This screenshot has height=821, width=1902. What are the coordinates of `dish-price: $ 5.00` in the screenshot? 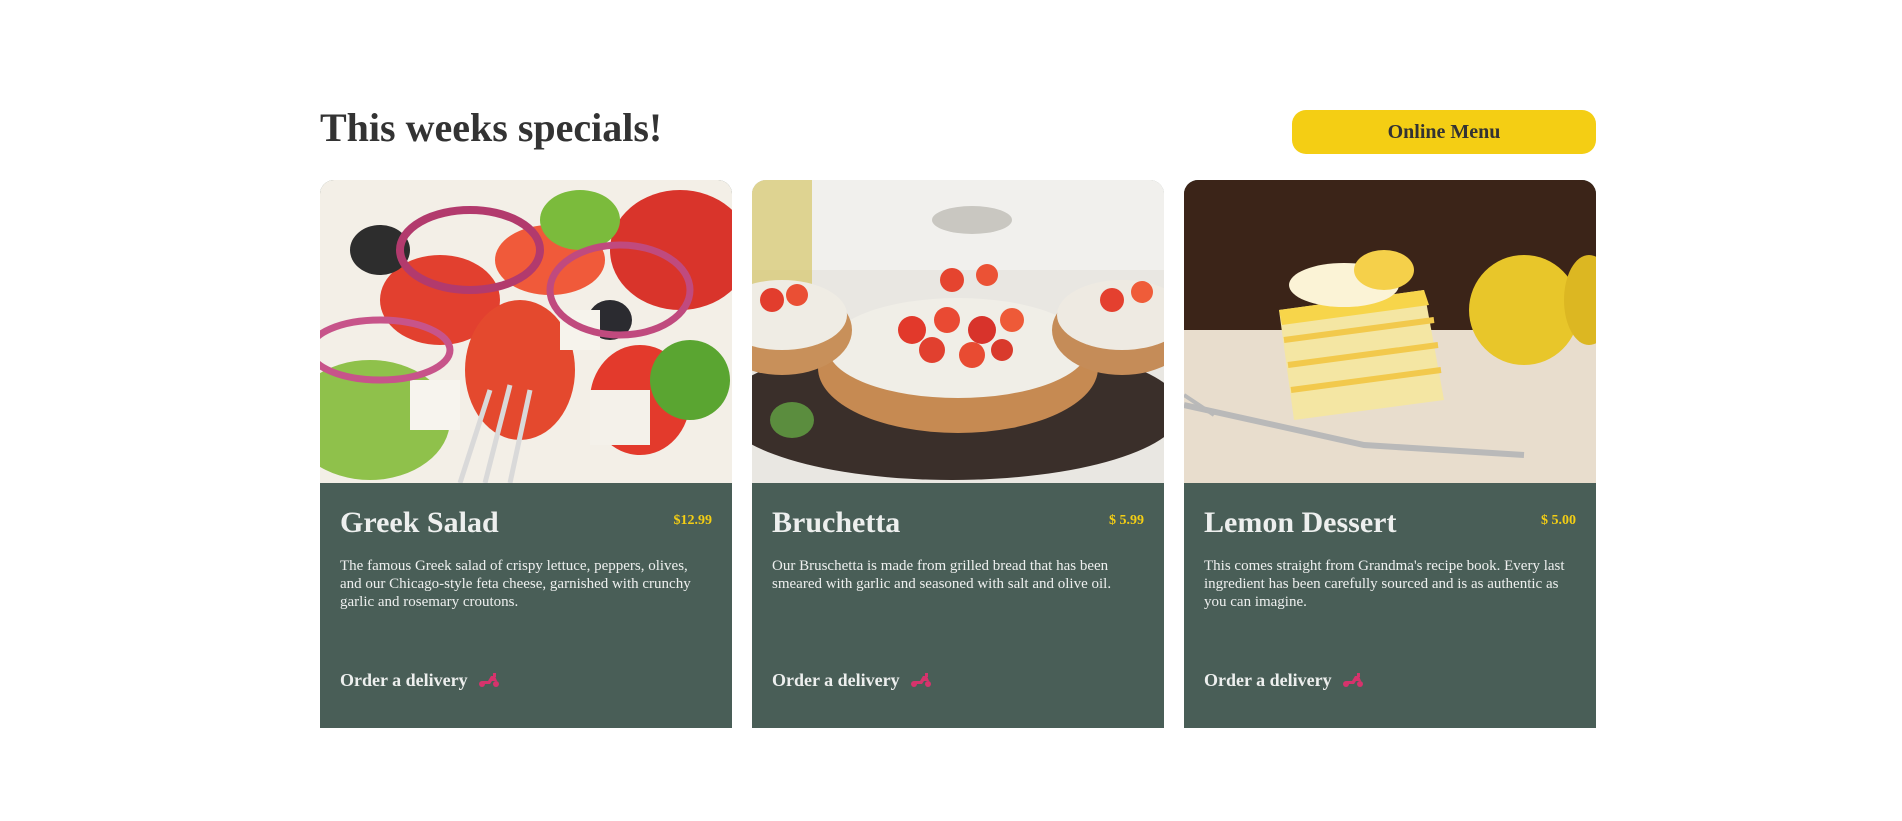 It's located at (1558, 520).